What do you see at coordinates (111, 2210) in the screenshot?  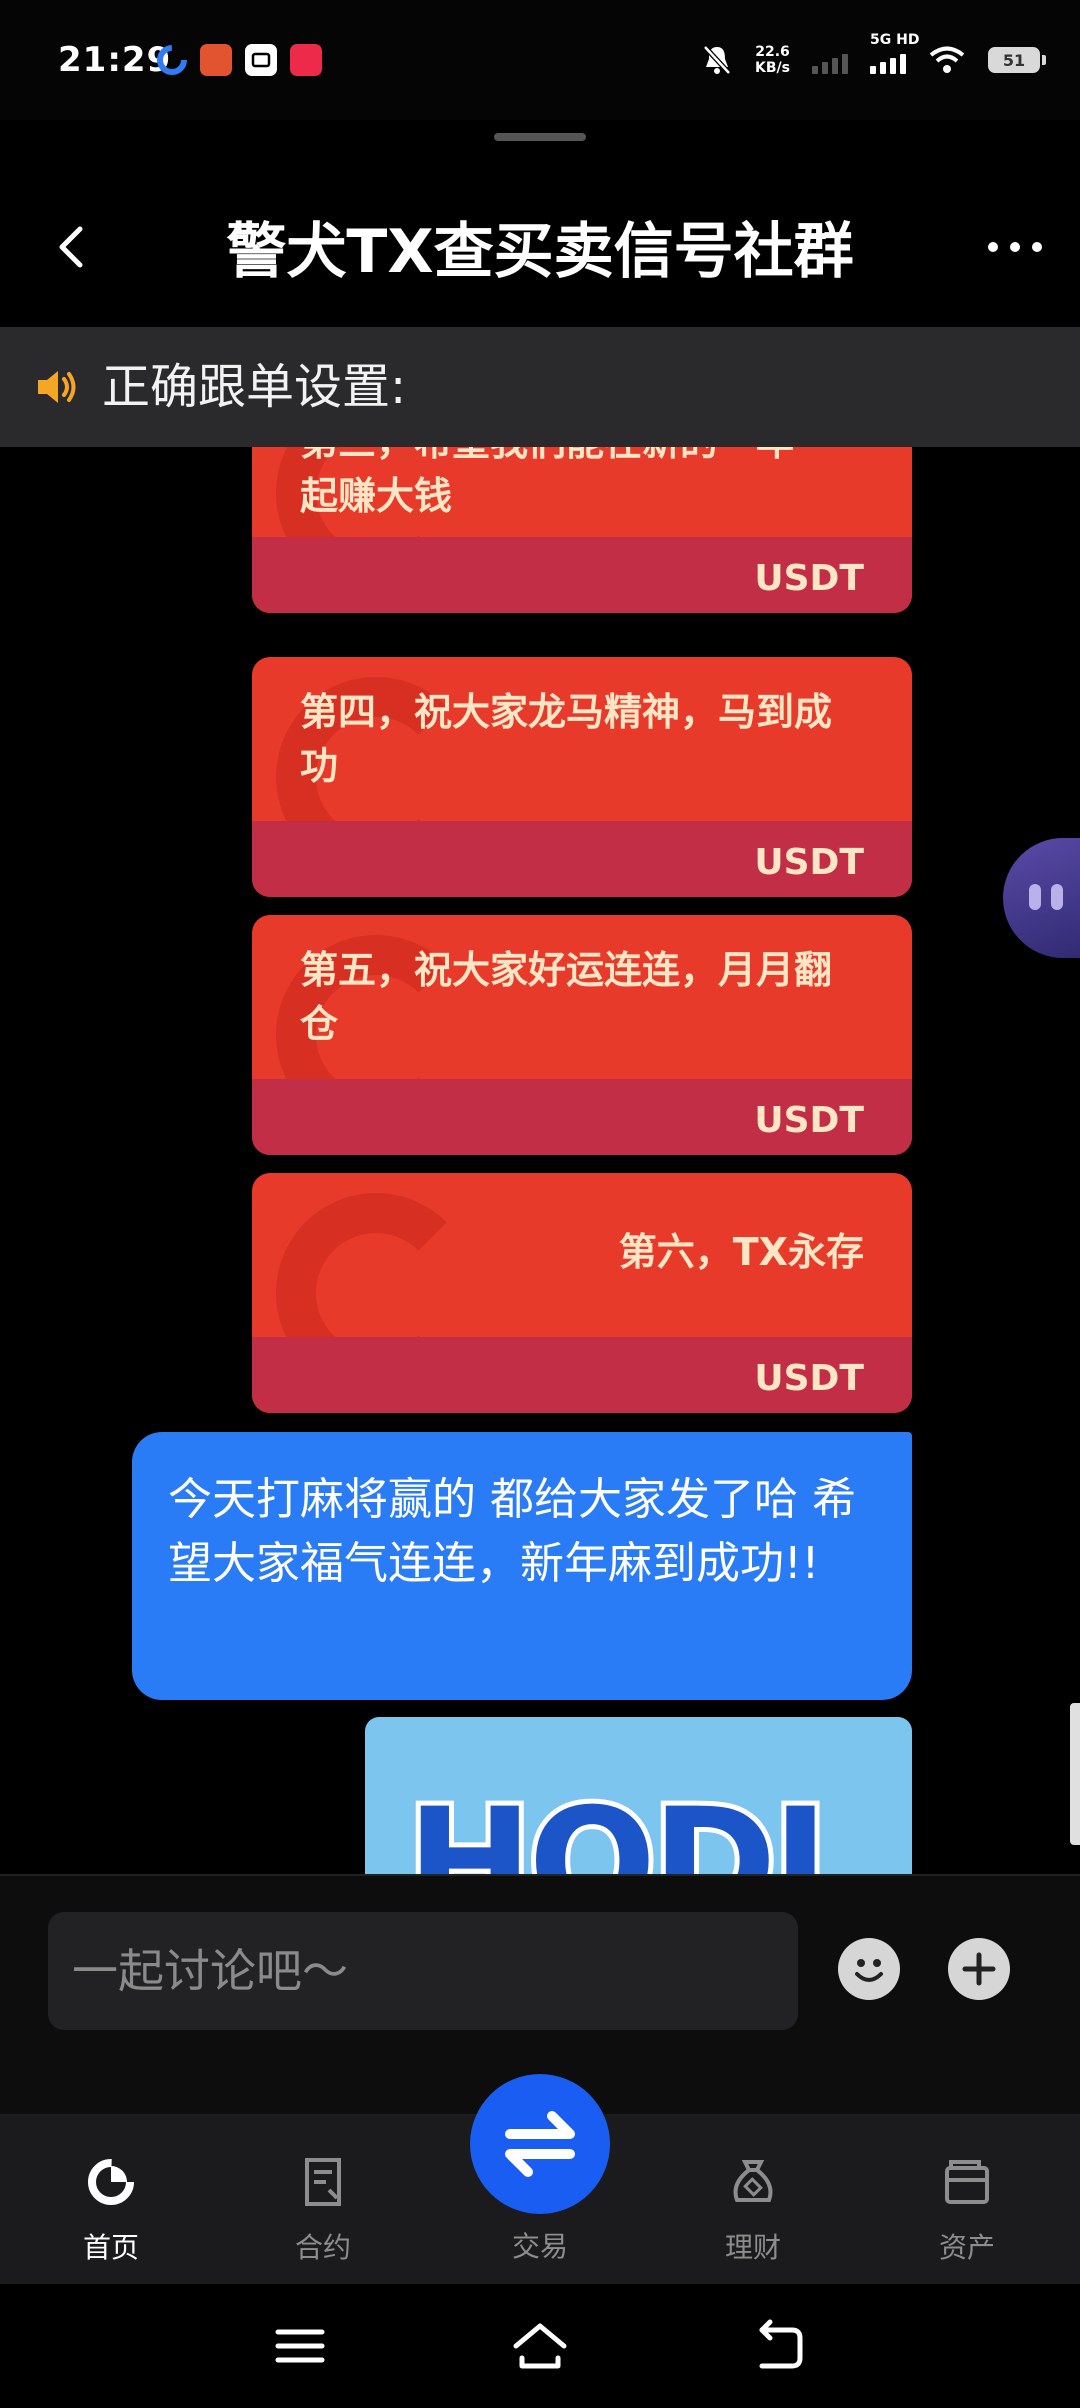 I see `nav-item-home: 首页` at bounding box center [111, 2210].